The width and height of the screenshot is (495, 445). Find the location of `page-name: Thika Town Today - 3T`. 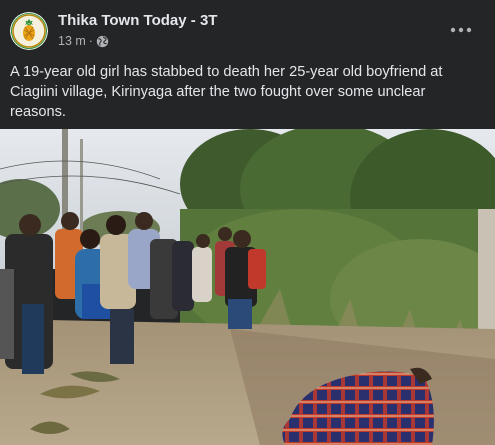

page-name: Thika Town Today - 3T is located at coordinates (137, 20).